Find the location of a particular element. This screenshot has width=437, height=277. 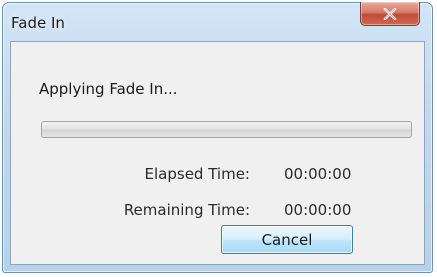

close-button is located at coordinates (390, 14).